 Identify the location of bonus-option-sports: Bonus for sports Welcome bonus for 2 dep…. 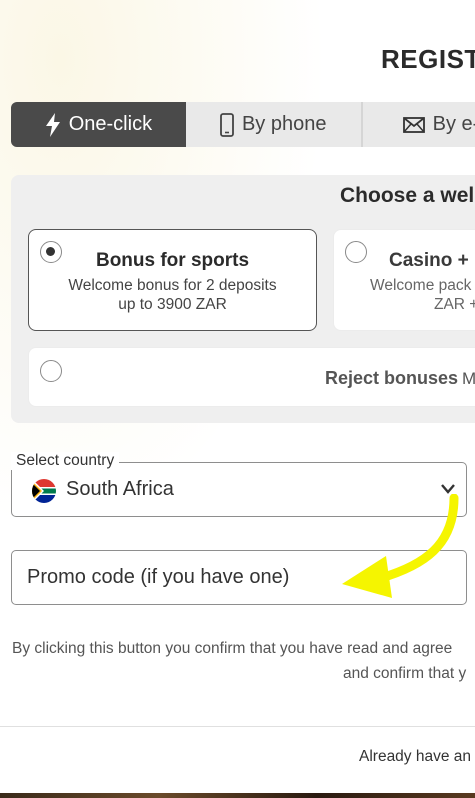
(172, 280).